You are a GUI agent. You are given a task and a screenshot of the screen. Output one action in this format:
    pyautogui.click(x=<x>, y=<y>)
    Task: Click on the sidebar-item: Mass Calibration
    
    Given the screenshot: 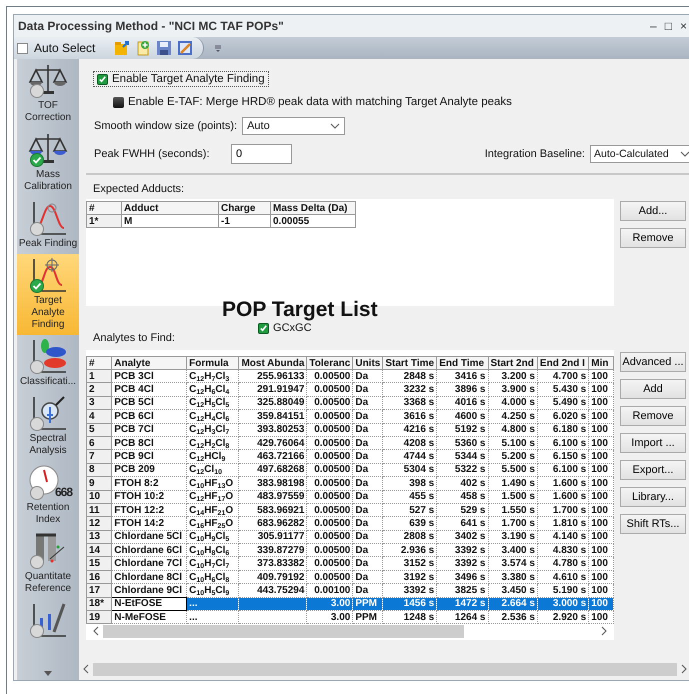 What is the action you would take?
    pyautogui.click(x=48, y=162)
    